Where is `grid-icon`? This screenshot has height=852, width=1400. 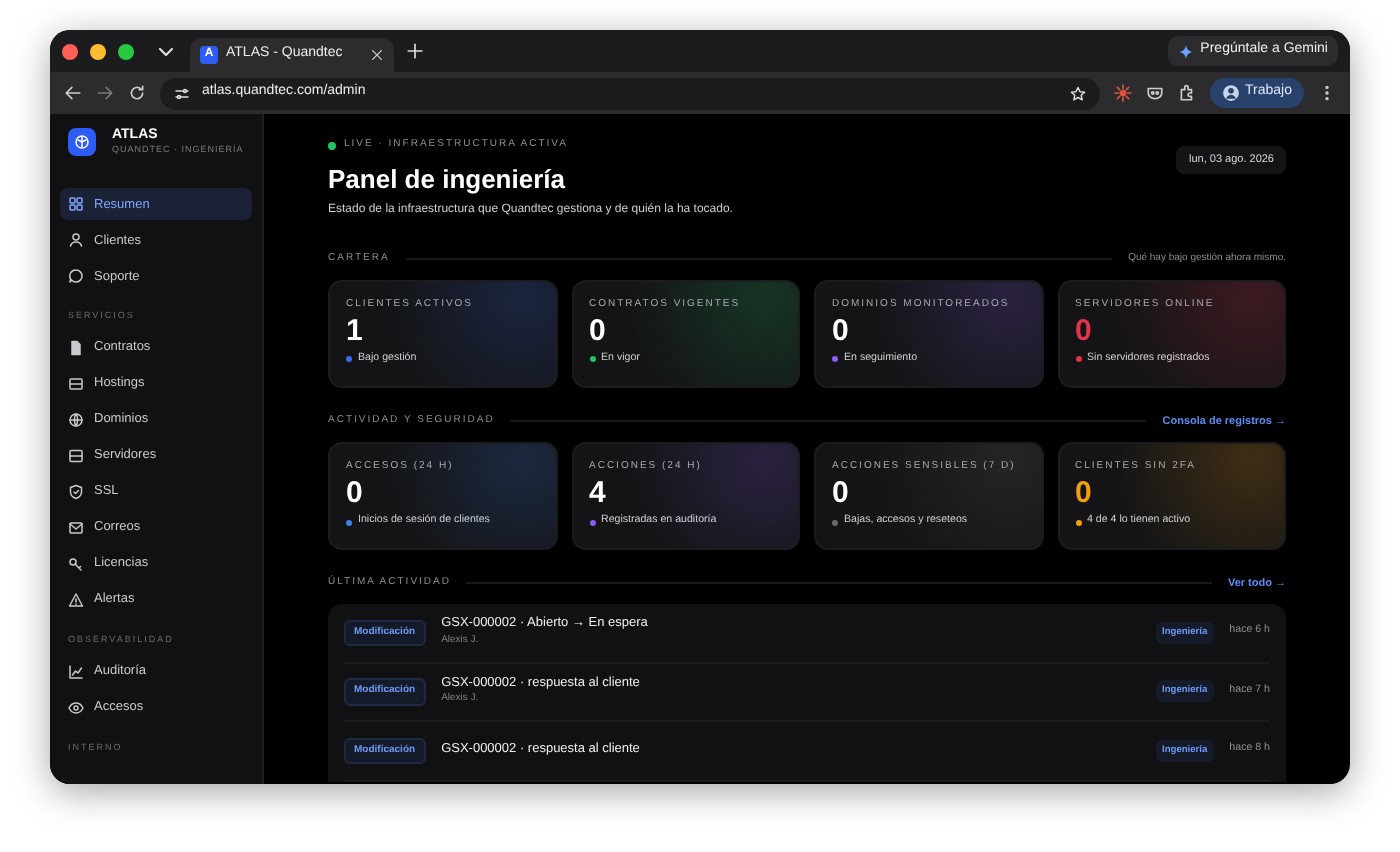
grid-icon is located at coordinates (76, 204).